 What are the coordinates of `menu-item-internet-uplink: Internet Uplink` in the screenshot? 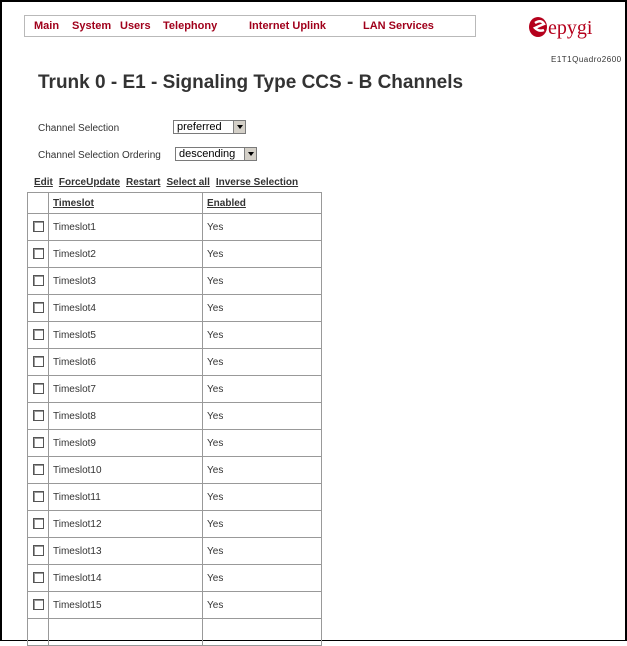 It's located at (287, 26).